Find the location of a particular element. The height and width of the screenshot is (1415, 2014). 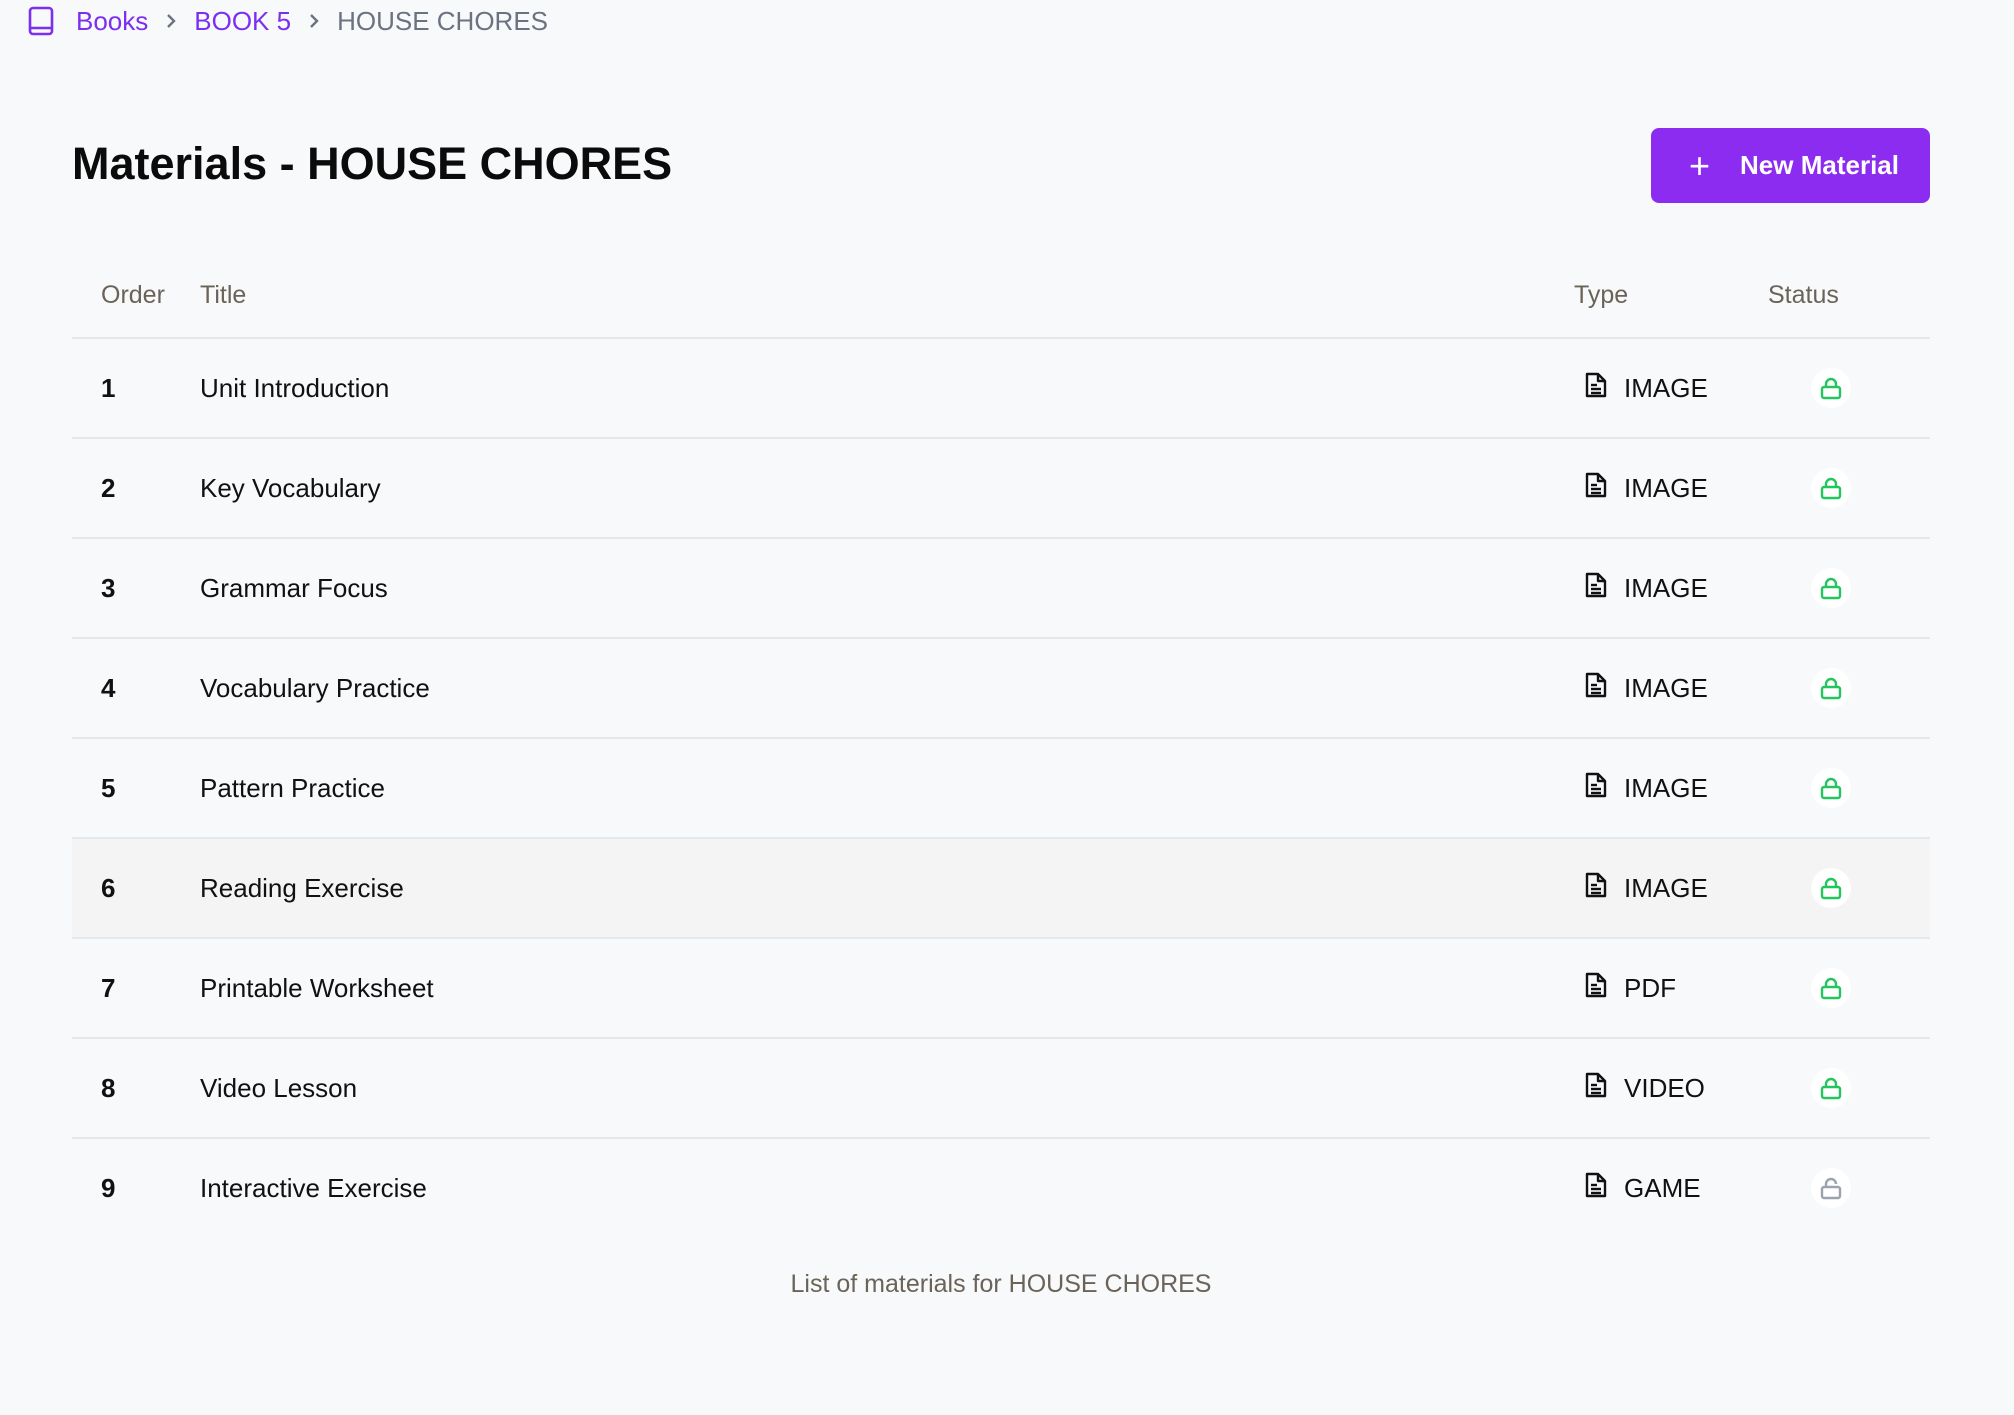

table-row: 4 Vocabulary Practice IMAGE is located at coordinates (1001, 689).